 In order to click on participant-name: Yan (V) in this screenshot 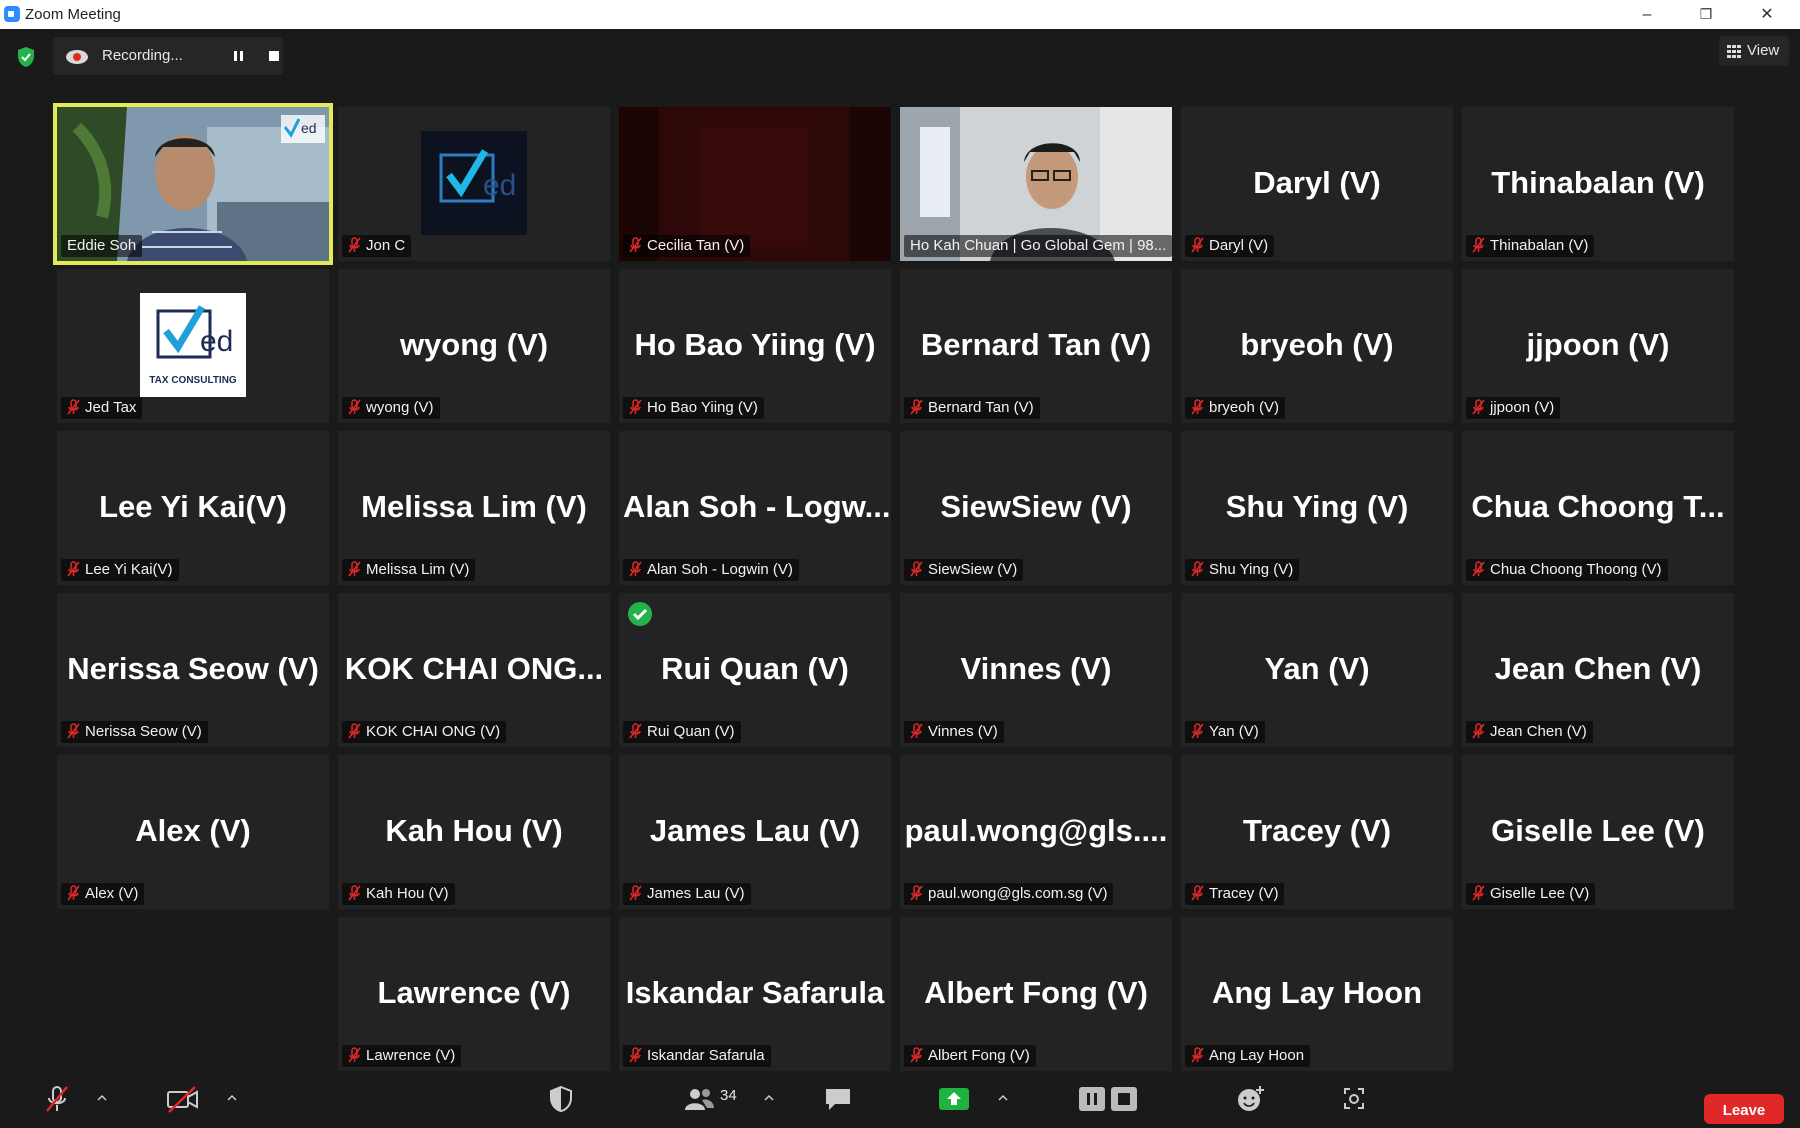, I will do `click(1234, 731)`.